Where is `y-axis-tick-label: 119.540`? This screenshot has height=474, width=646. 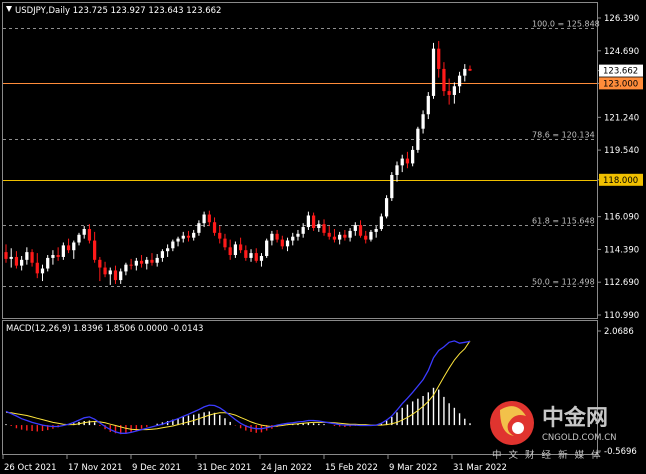
y-axis-tick-label: 119.540 is located at coordinates (621, 151).